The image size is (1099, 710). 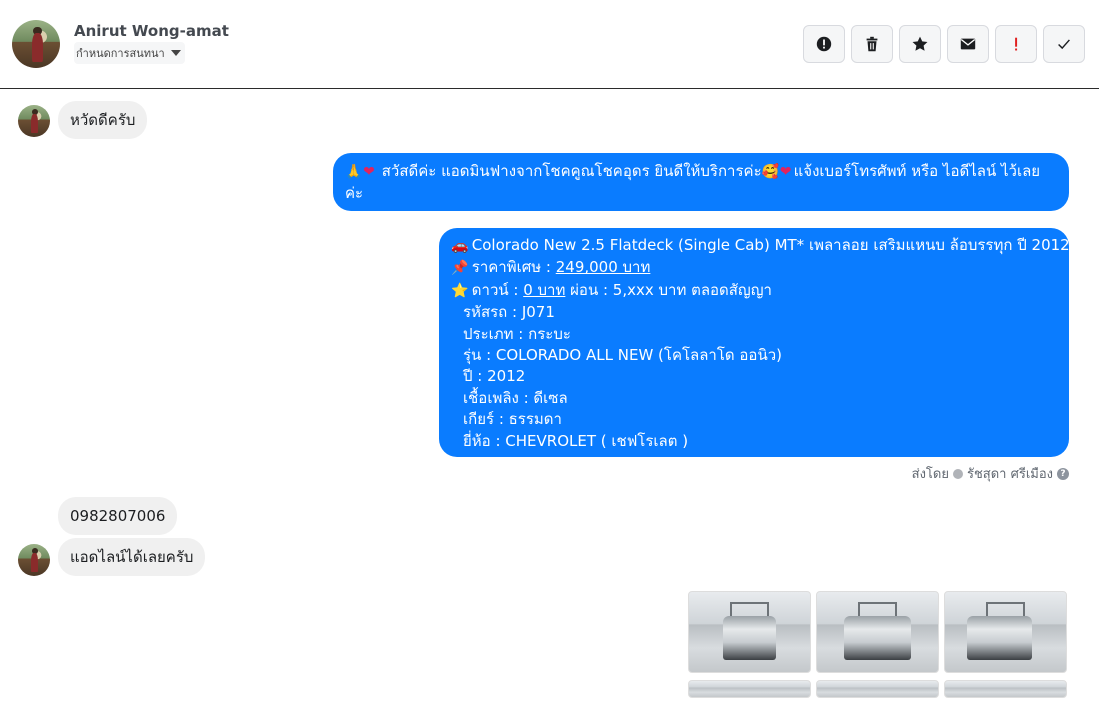 What do you see at coordinates (36, 44) in the screenshot?
I see `contact-avatar` at bounding box center [36, 44].